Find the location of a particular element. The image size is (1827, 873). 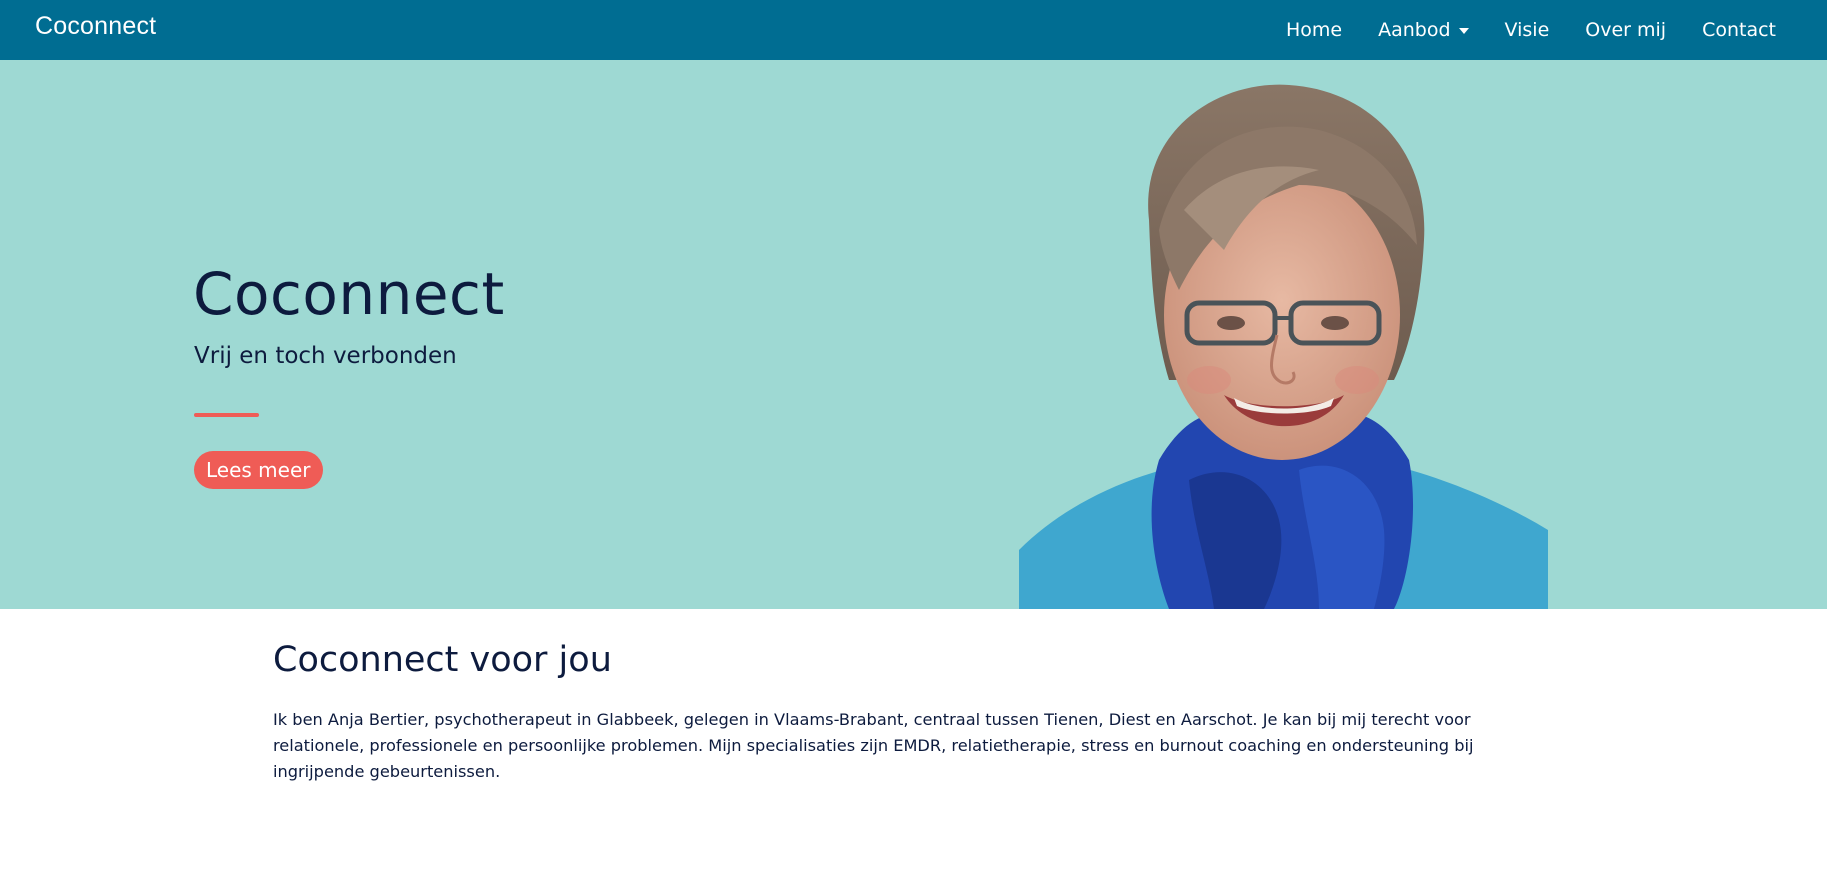

caret-down-icon is located at coordinates (1463, 31).